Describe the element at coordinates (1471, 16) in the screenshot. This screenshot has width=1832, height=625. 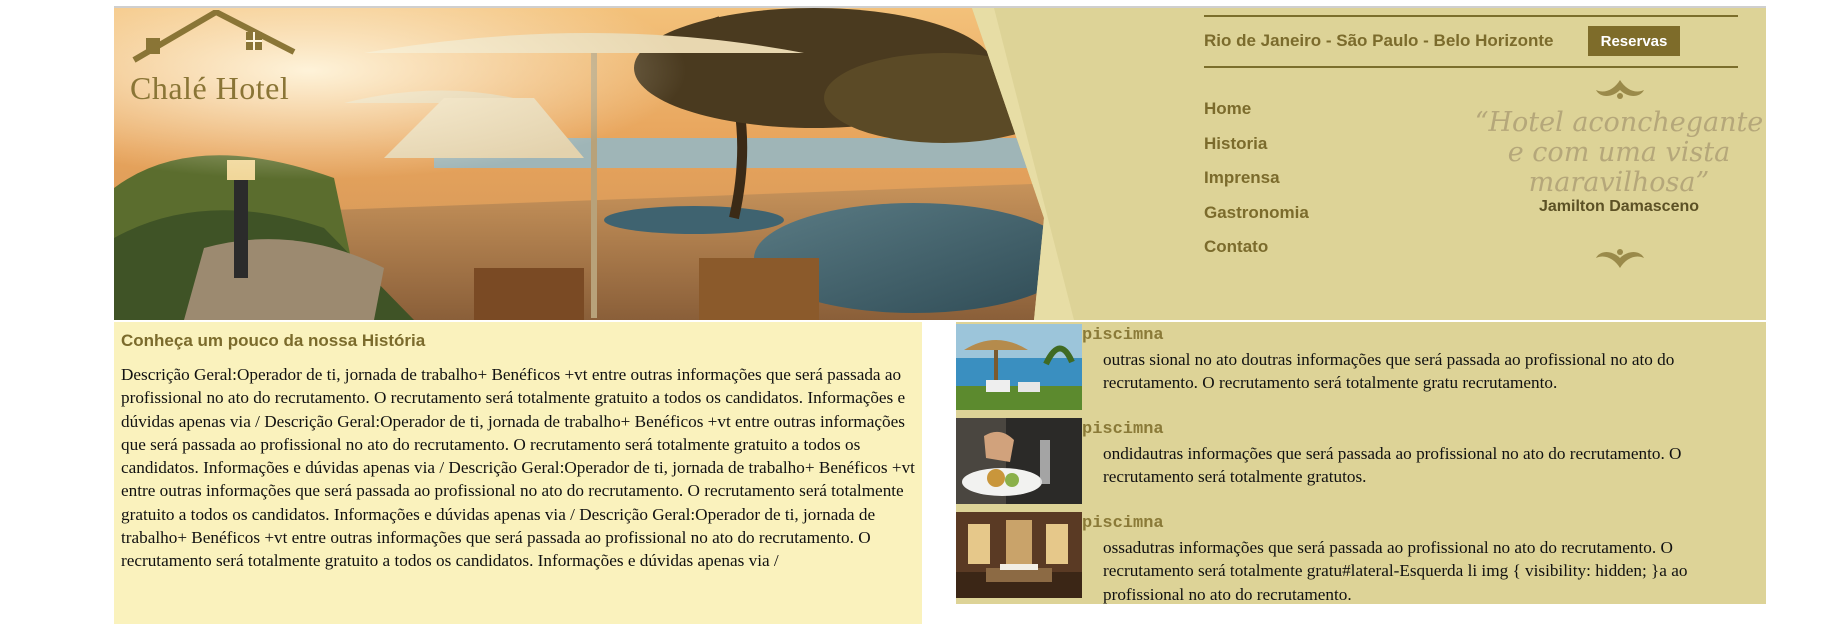
I see `header-rule-top` at that location.